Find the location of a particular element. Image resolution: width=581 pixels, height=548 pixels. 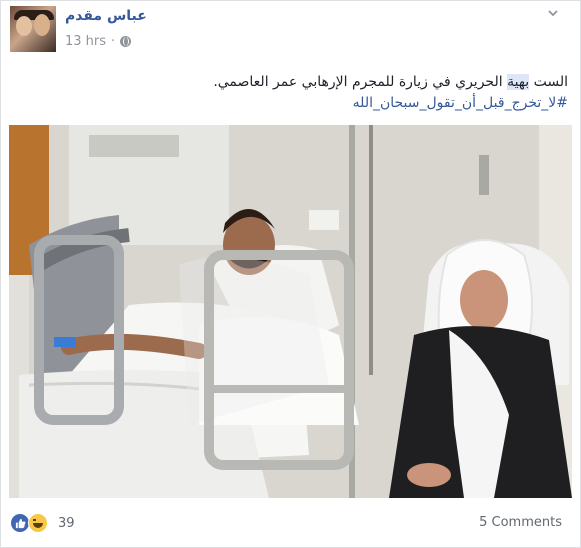

reactions-count: 39 is located at coordinates (66, 523).